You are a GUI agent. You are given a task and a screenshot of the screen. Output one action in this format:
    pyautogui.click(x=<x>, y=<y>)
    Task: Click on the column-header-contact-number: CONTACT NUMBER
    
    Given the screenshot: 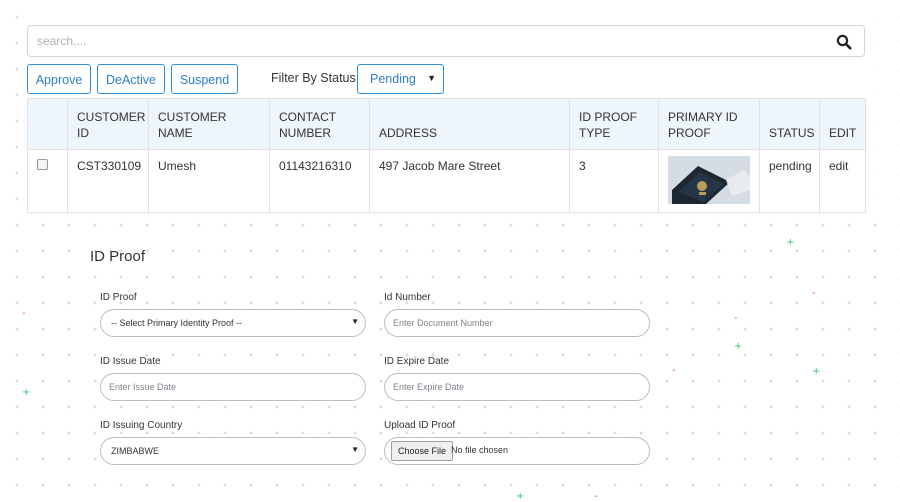 What is the action you would take?
    pyautogui.click(x=319, y=124)
    